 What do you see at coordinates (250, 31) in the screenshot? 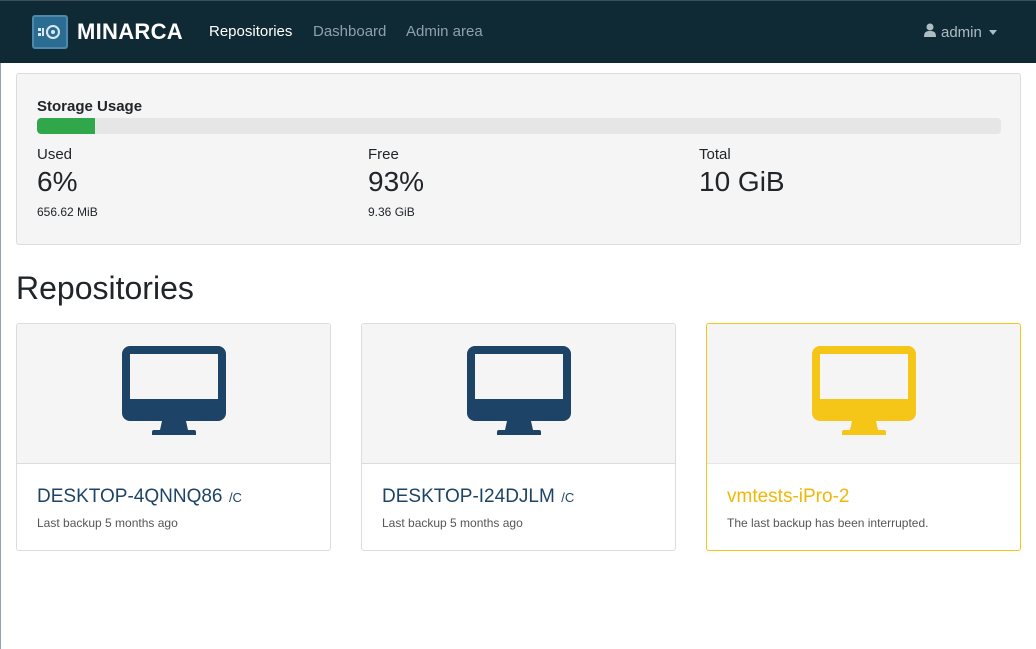
I see `nav-repositories: Repositories` at bounding box center [250, 31].